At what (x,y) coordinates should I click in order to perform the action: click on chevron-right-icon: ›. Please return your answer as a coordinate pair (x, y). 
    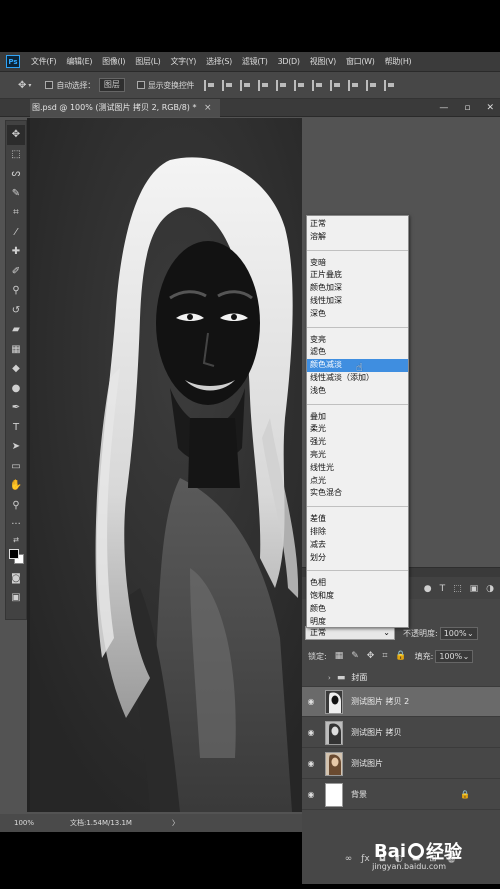
    Looking at the image, I should click on (329, 678).